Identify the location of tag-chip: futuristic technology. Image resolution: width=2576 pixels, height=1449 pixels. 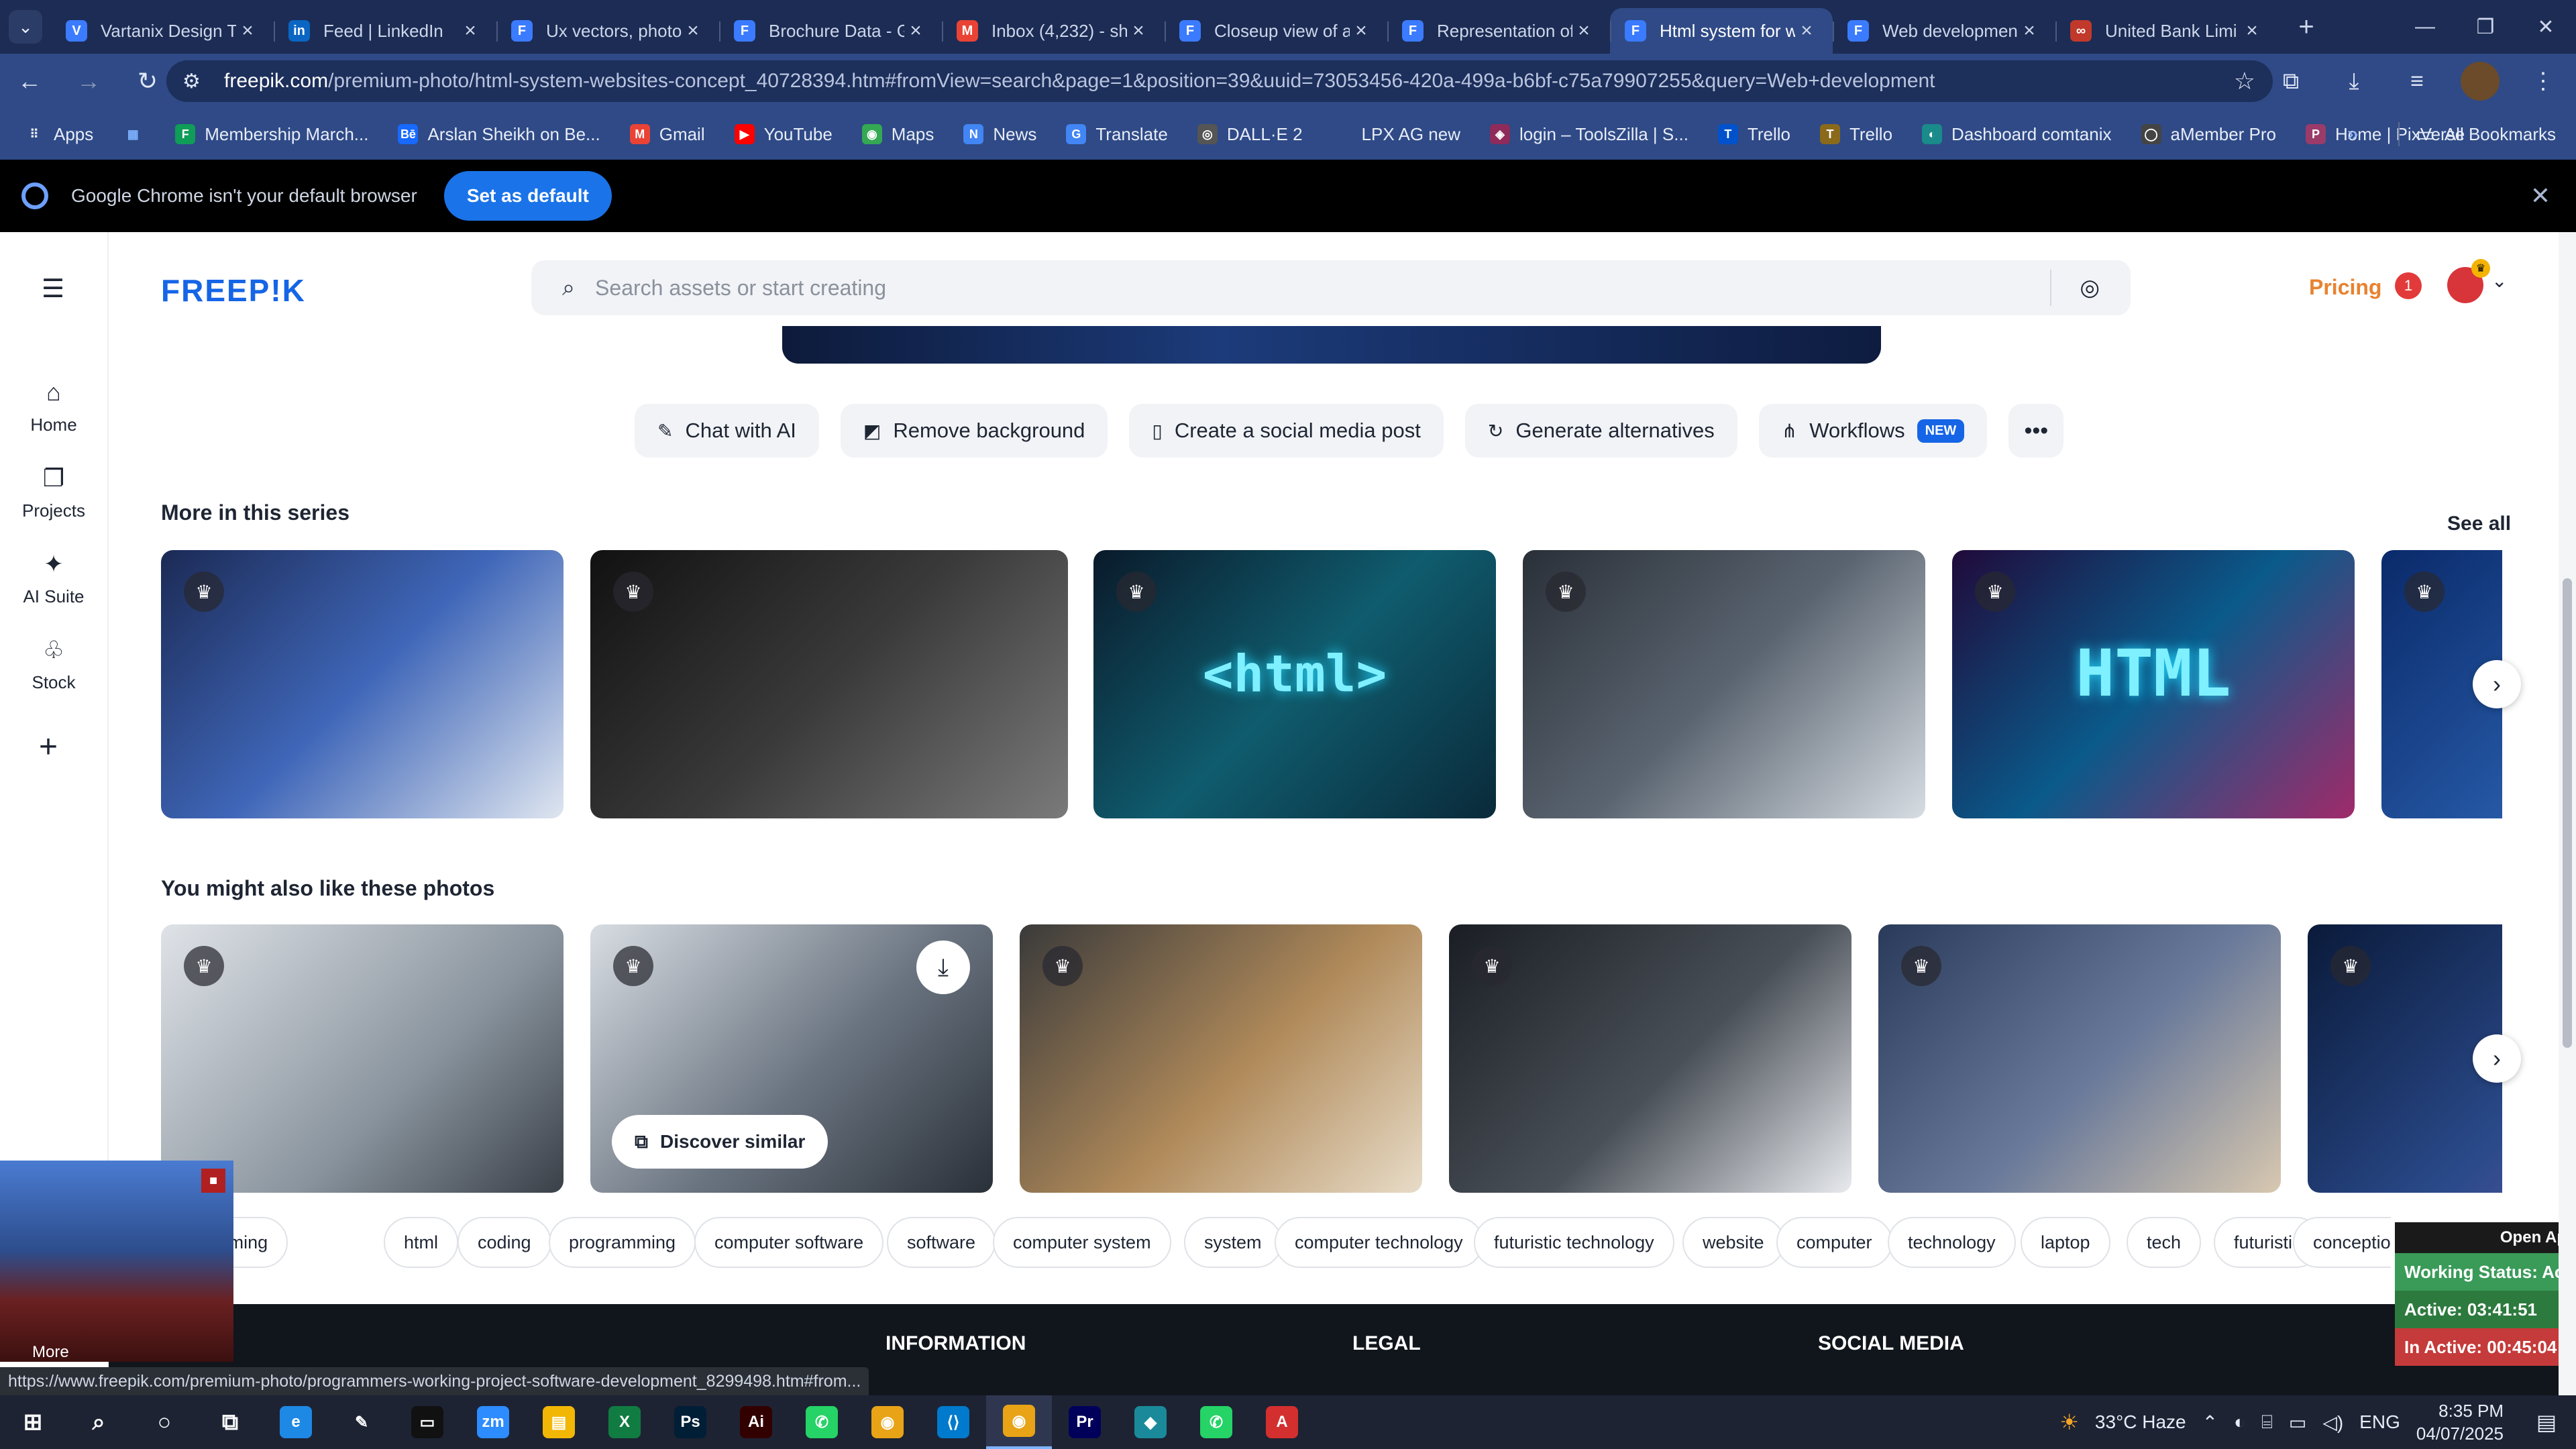
(1574, 1242).